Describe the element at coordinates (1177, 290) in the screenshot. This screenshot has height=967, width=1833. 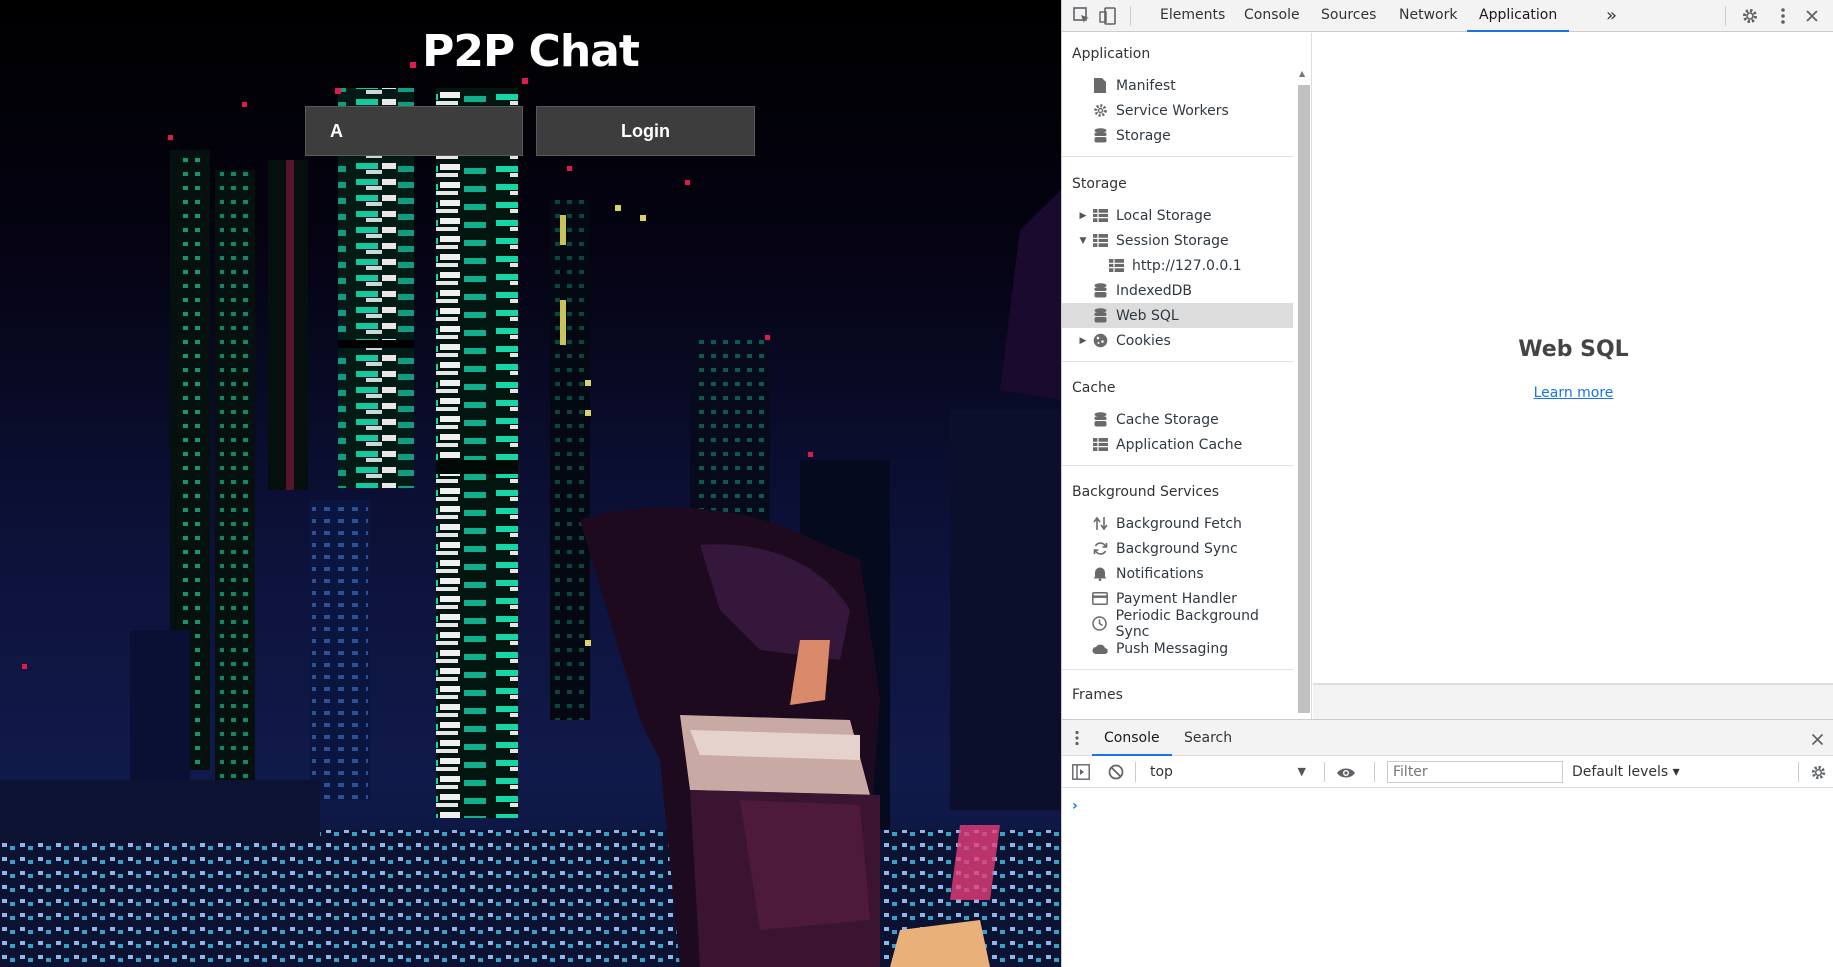
I see `sidebar-item-indexeddb: IndexedDB` at that location.